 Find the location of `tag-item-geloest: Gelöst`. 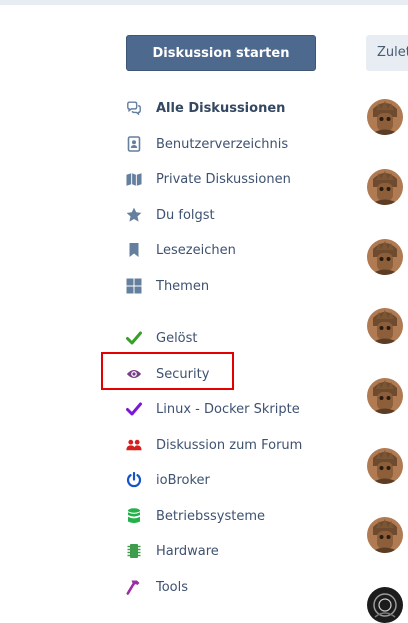

tag-item-geloest: Gelöst is located at coordinates (162, 338).